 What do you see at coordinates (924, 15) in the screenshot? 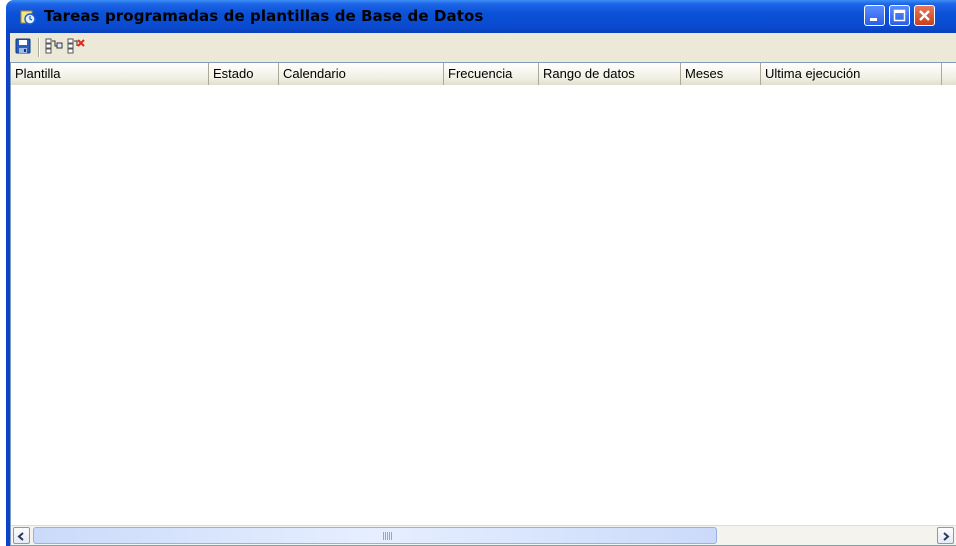
I see `close-button` at bounding box center [924, 15].